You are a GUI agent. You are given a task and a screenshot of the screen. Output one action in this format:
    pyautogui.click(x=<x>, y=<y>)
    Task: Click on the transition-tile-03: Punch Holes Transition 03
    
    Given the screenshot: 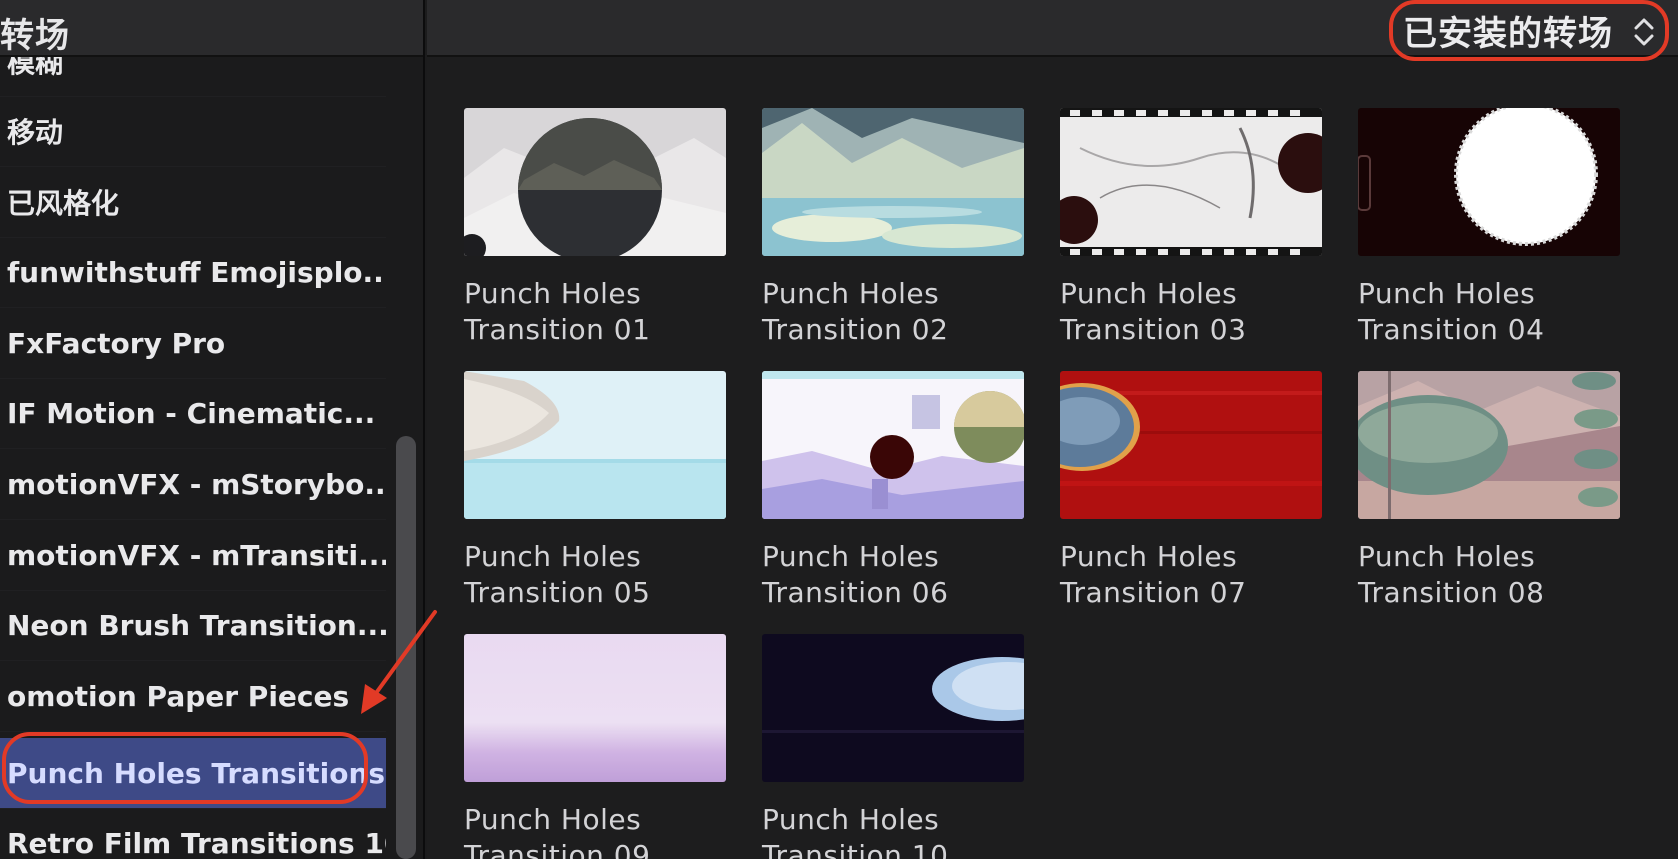 What is the action you would take?
    pyautogui.click(x=1191, y=233)
    